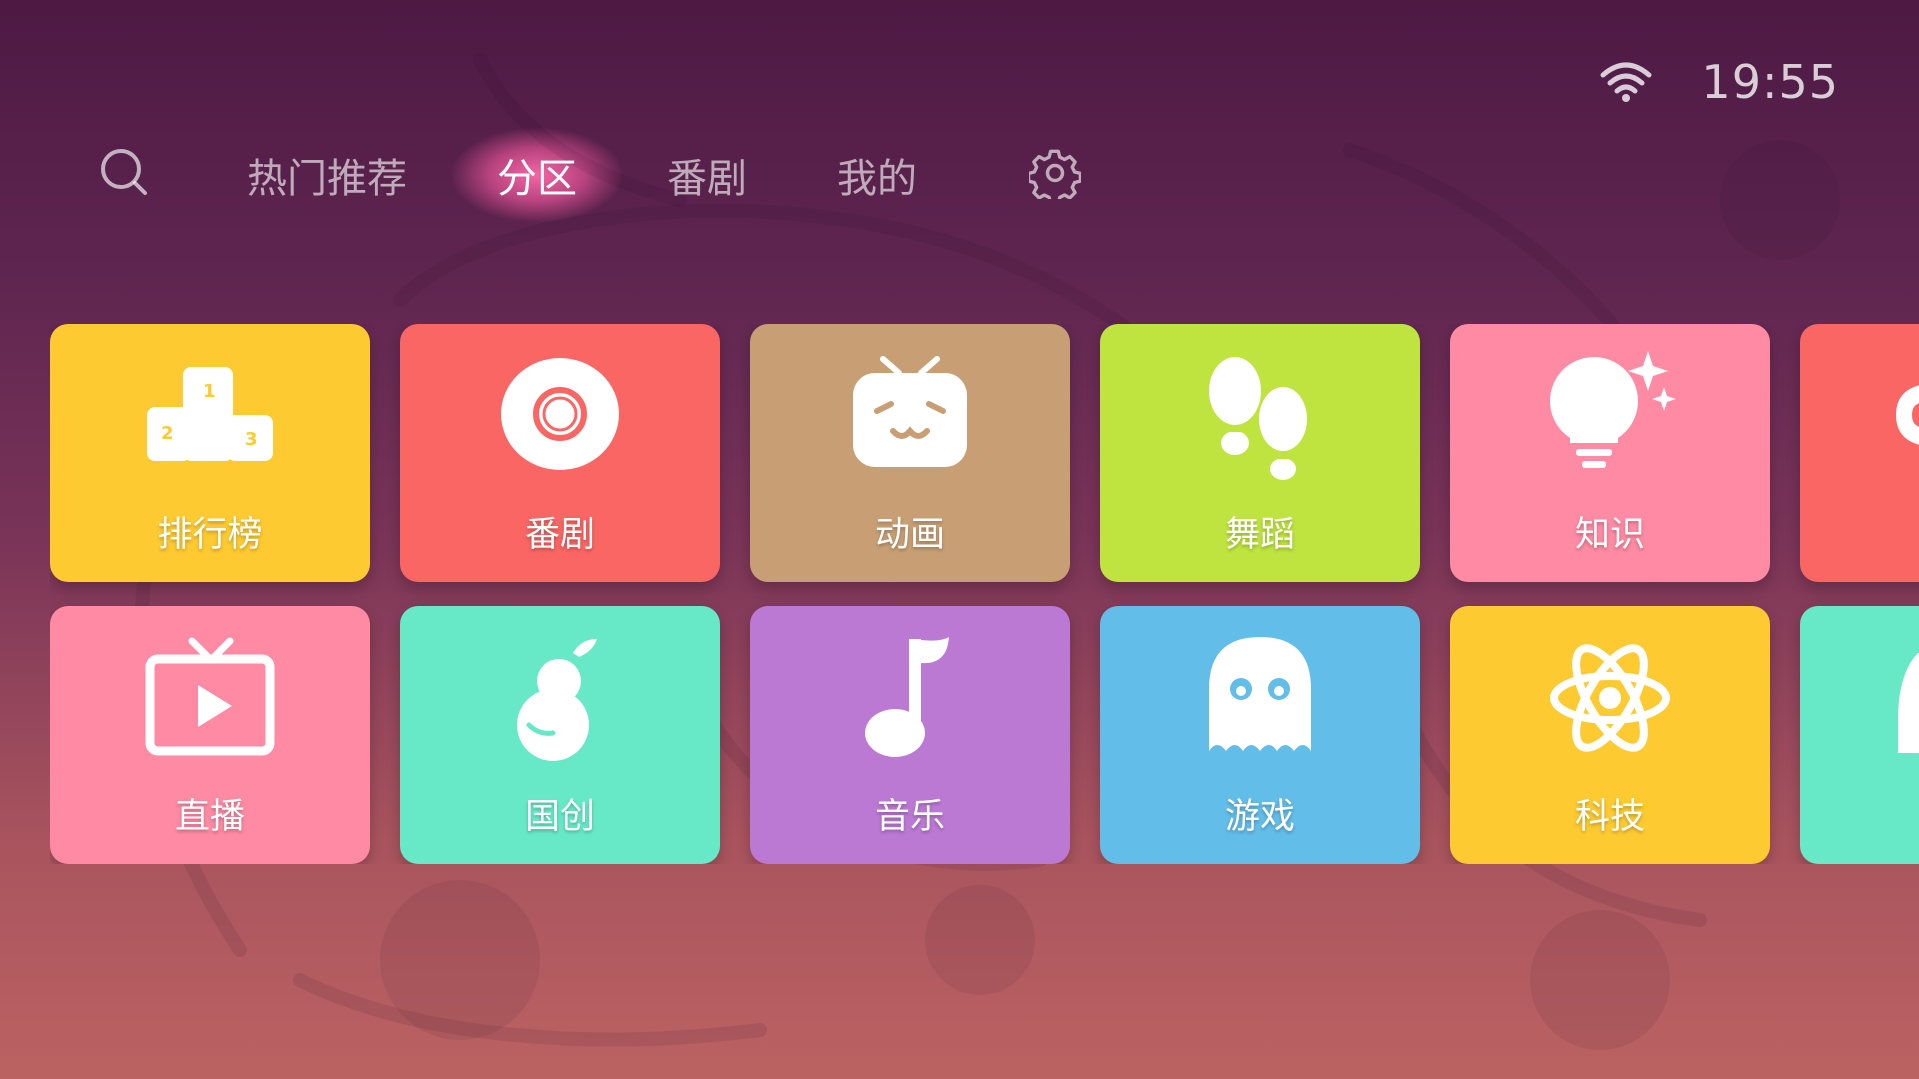 This screenshot has width=1919, height=1079. Describe the element at coordinates (707, 179) in the screenshot. I see `tab-label: 番剧` at that location.